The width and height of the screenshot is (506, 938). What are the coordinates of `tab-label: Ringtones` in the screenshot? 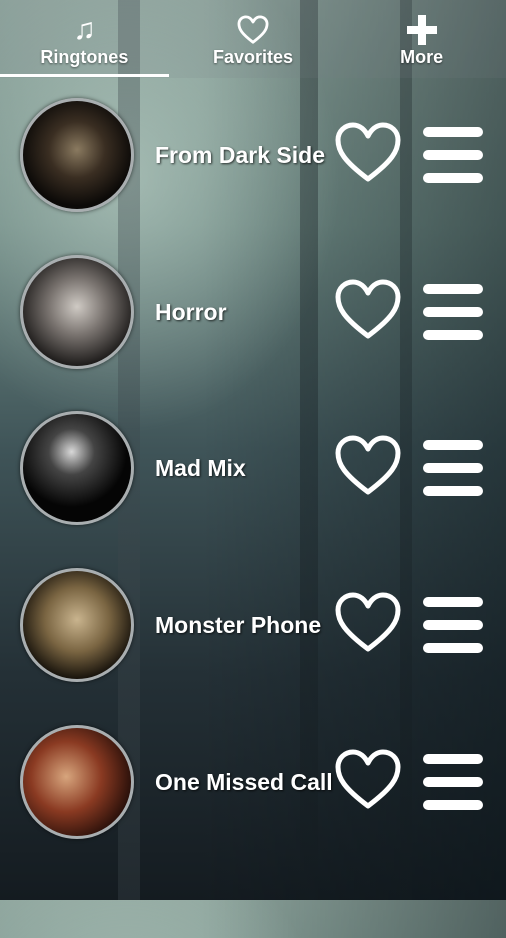 It's located at (84, 57).